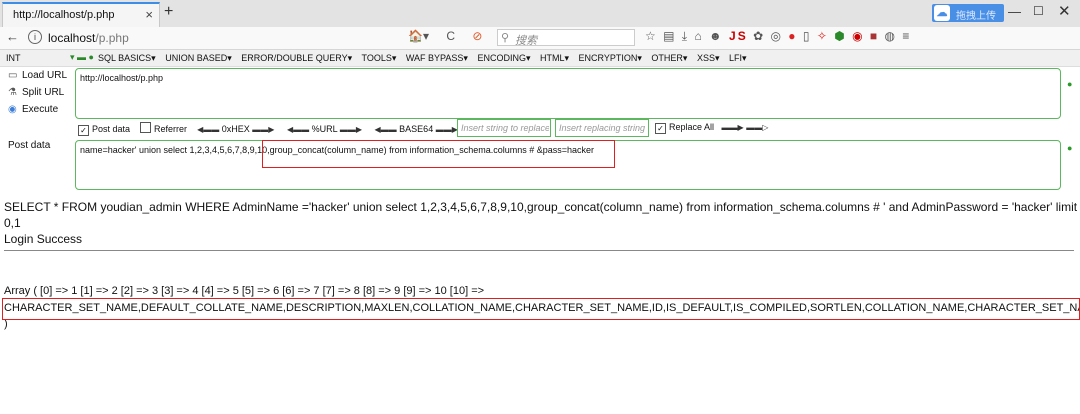 Image resolution: width=1080 pixels, height=414 pixels. Describe the element at coordinates (351, 129) in the screenshot. I see `url-encode-arrow-icon: ▬▬▶` at that location.